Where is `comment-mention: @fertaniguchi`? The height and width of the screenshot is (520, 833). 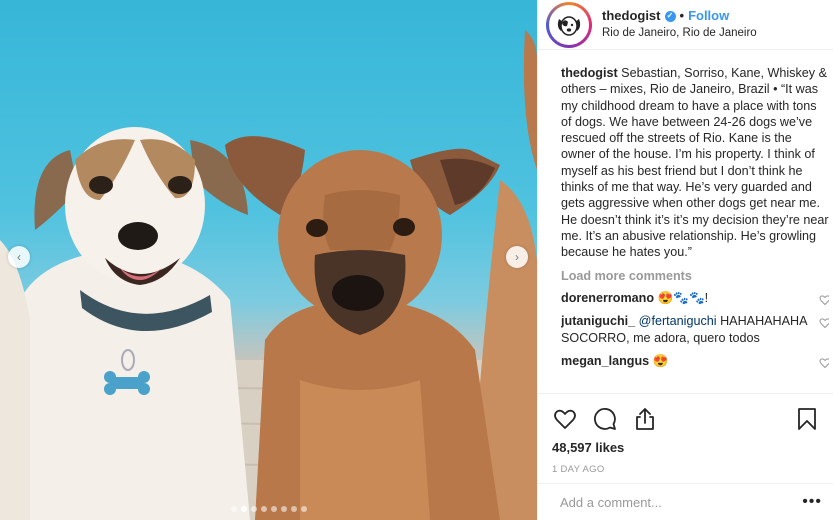
comment-mention: @fertaniguchi is located at coordinates (678, 321).